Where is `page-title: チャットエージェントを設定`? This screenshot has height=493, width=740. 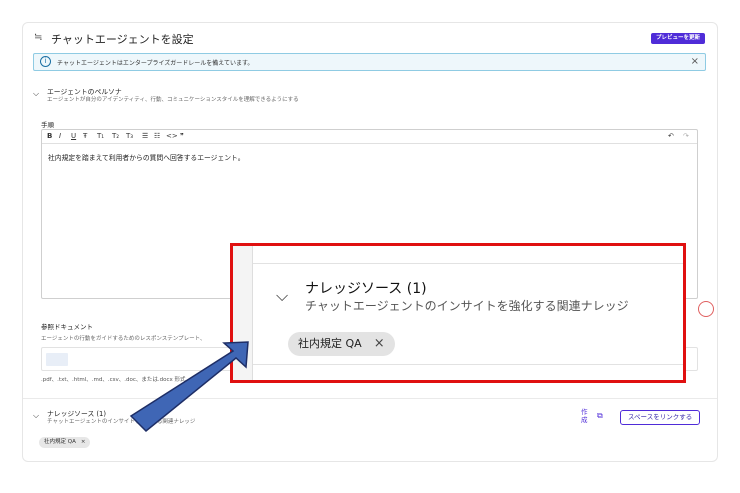 page-title: チャットエージェントを設定 is located at coordinates (122, 39).